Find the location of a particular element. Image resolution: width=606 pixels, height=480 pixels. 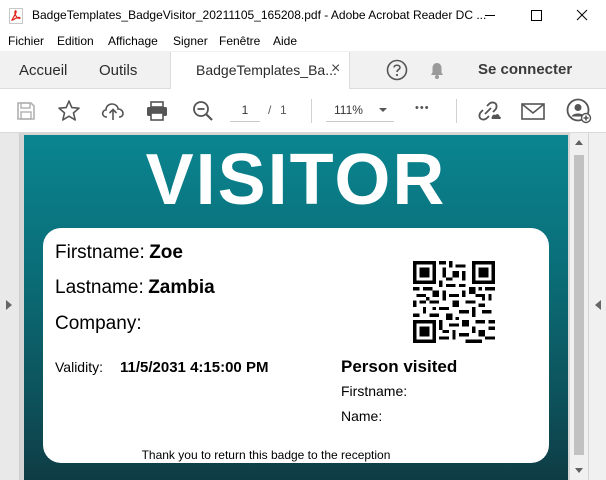

maximize-icon is located at coordinates (536, 15).